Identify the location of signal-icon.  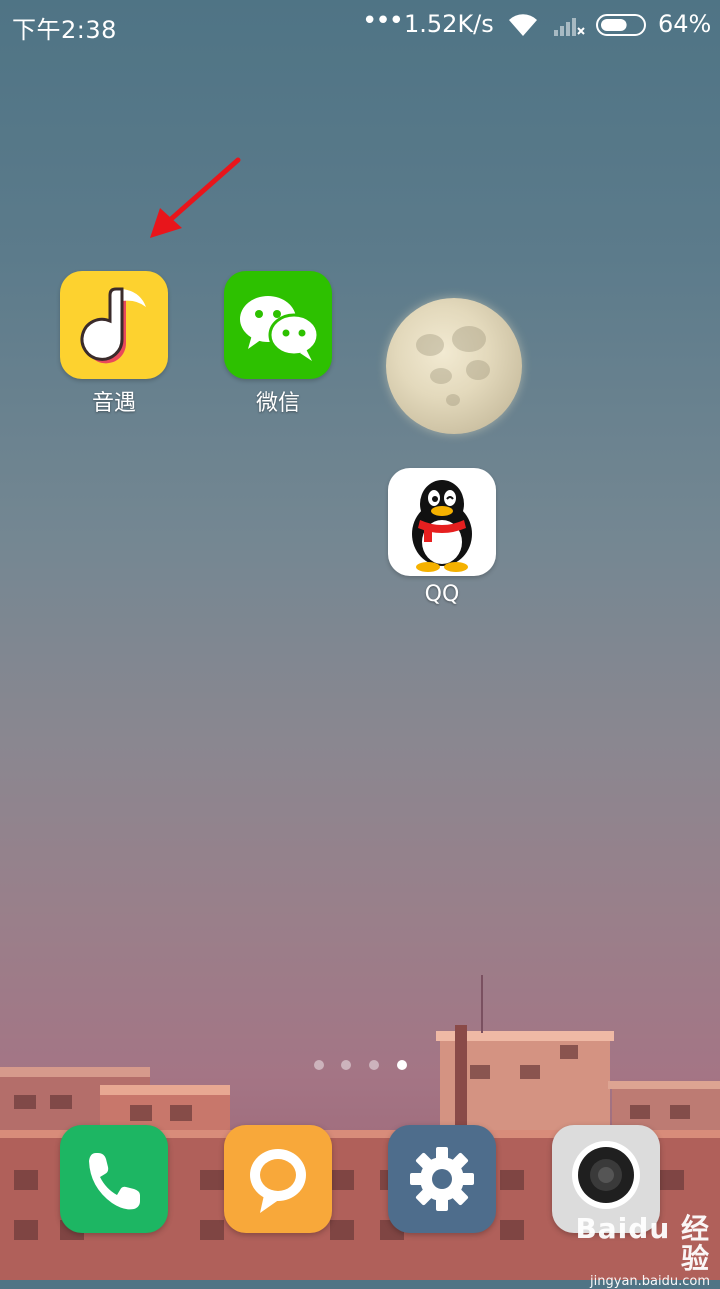
(569, 27).